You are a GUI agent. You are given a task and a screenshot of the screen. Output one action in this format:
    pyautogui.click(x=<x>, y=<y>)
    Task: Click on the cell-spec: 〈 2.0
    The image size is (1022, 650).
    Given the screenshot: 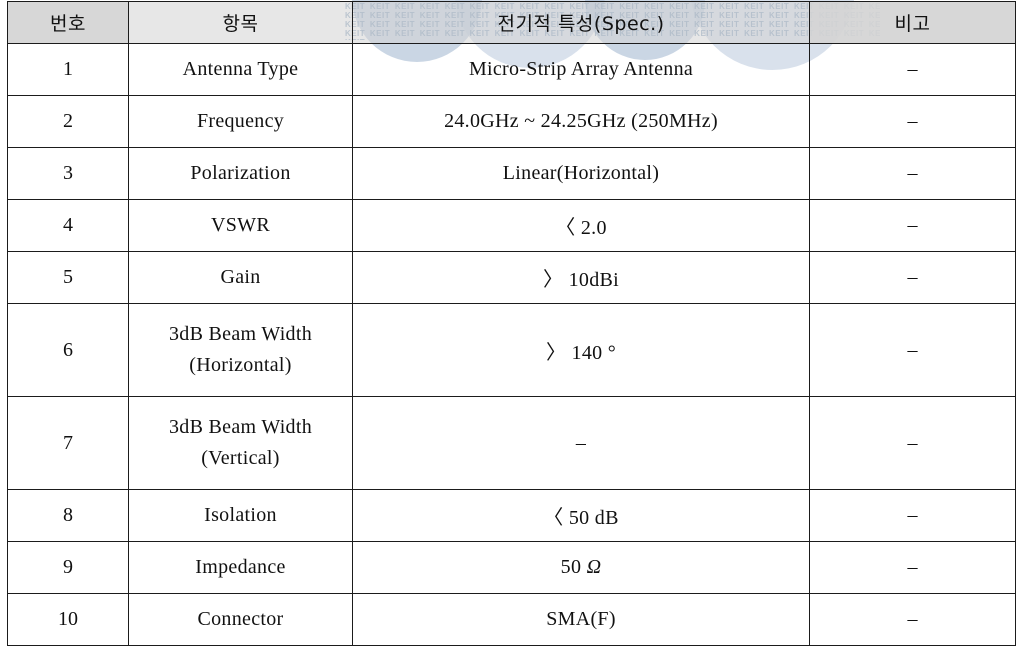 What is the action you would take?
    pyautogui.click(x=581, y=225)
    